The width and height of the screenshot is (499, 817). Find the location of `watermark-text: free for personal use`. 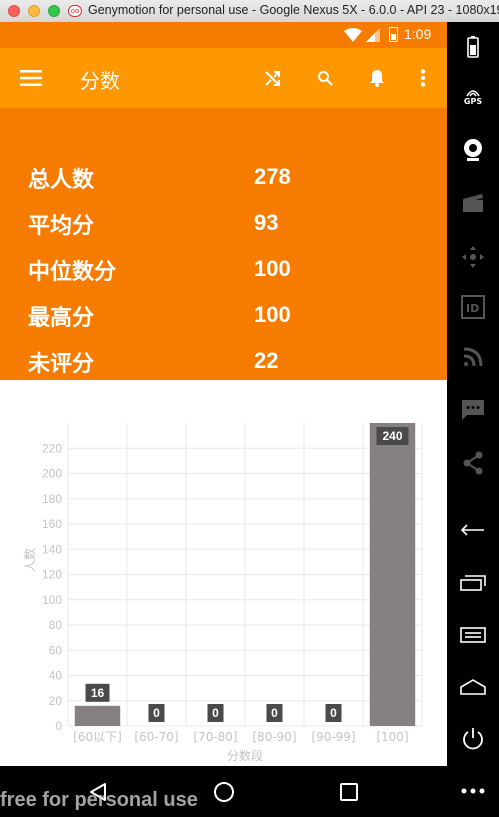

watermark-text: free for personal use is located at coordinates (99, 800).